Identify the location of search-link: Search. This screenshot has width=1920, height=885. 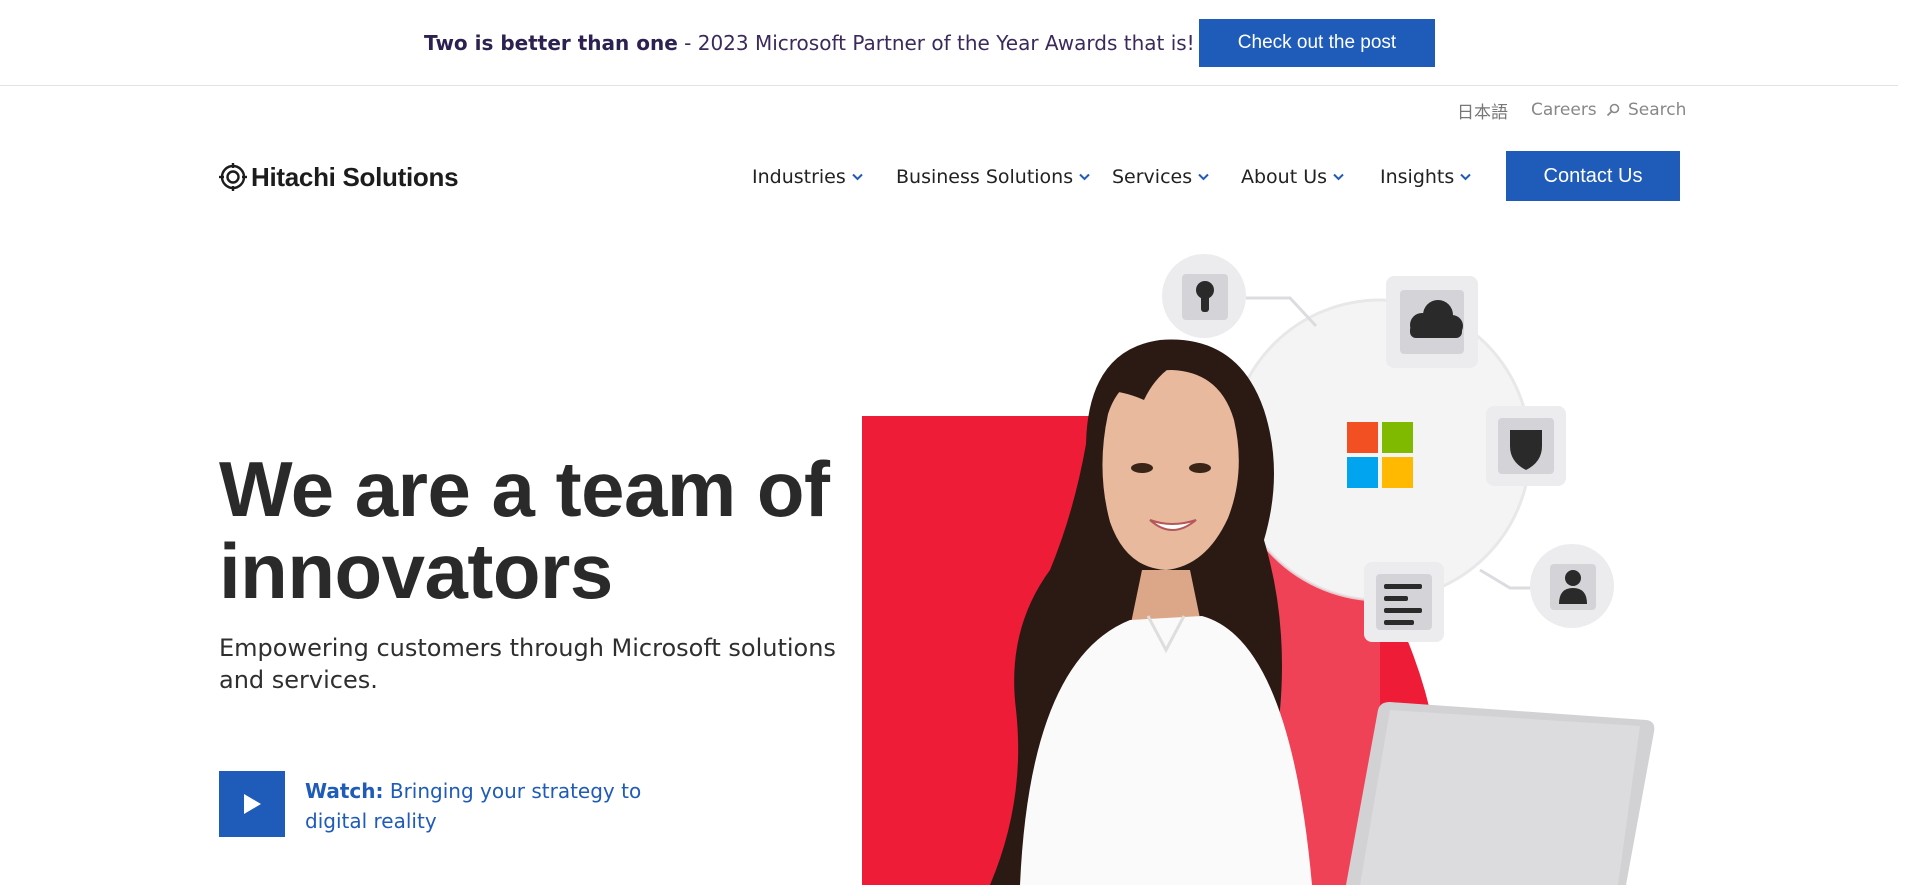
(1646, 110).